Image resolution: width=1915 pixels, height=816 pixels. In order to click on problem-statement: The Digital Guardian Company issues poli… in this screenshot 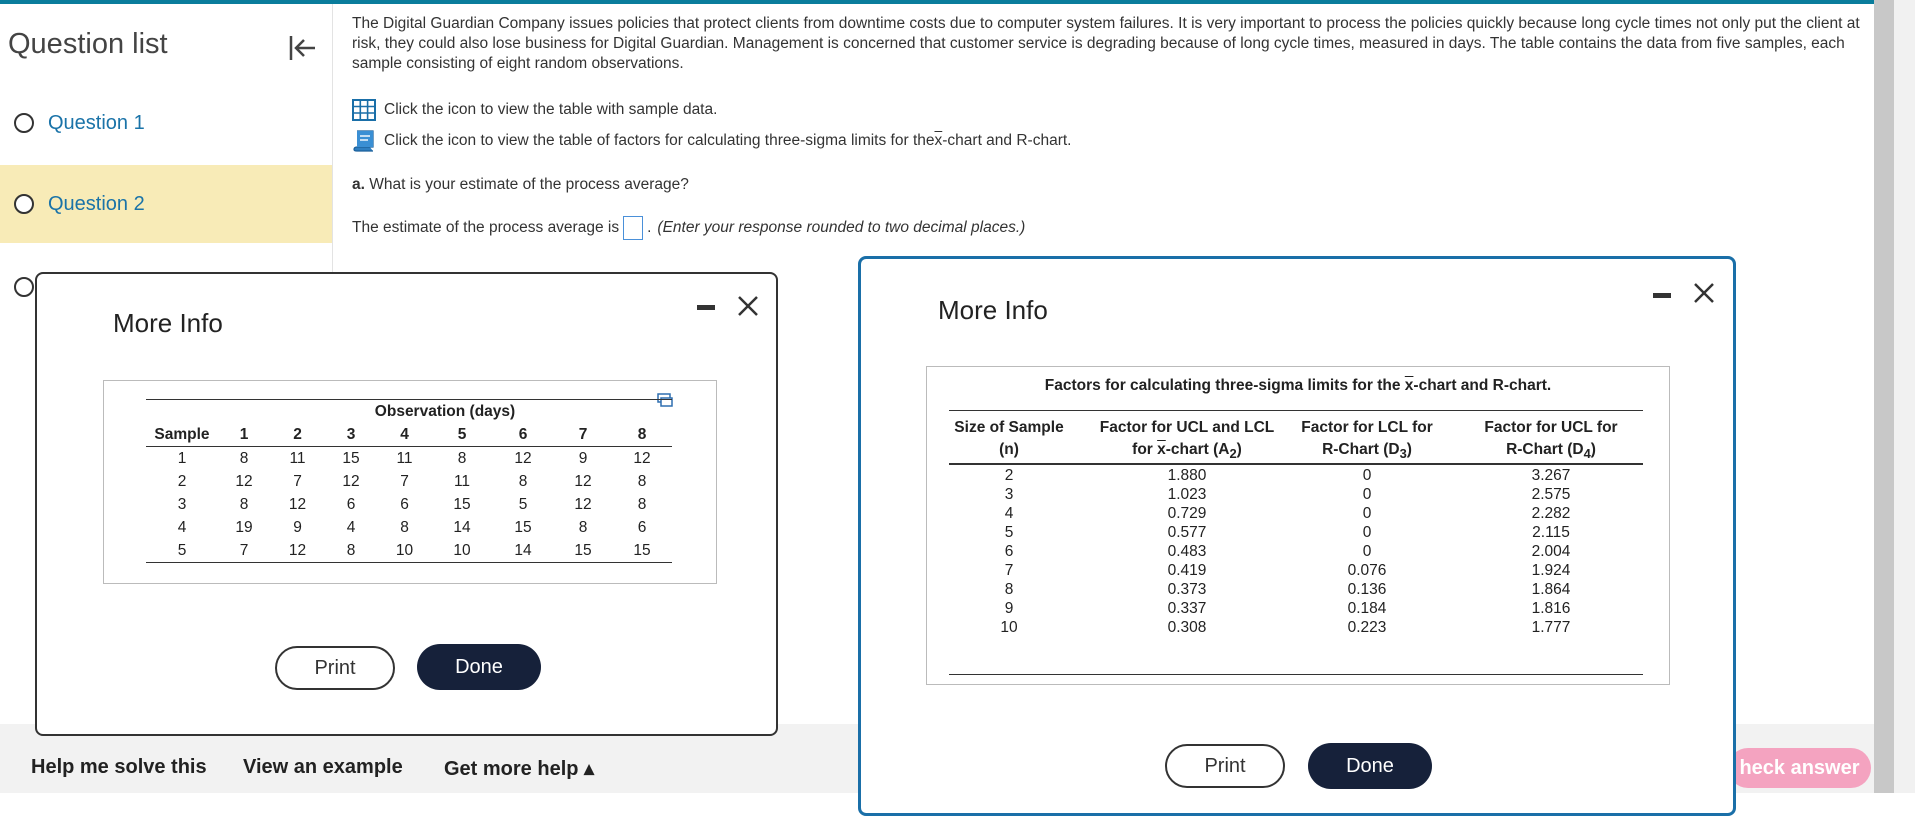, I will do `click(1106, 43)`.